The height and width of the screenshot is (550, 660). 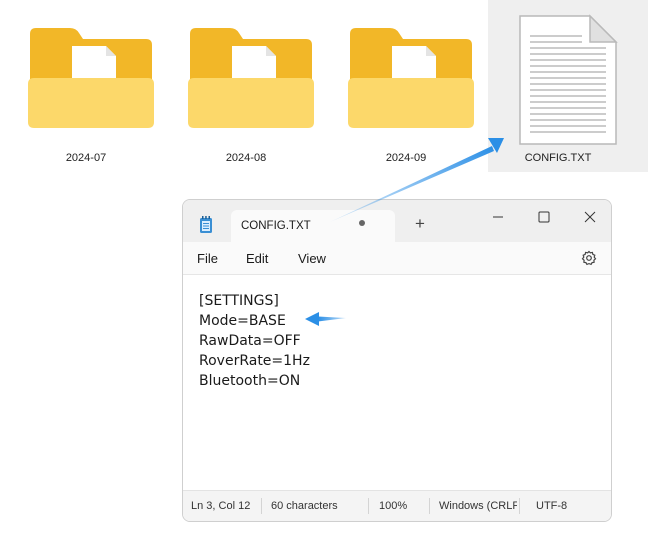 What do you see at coordinates (397, 221) in the screenshot?
I see `title-bar: CONFIG.TXT +` at bounding box center [397, 221].